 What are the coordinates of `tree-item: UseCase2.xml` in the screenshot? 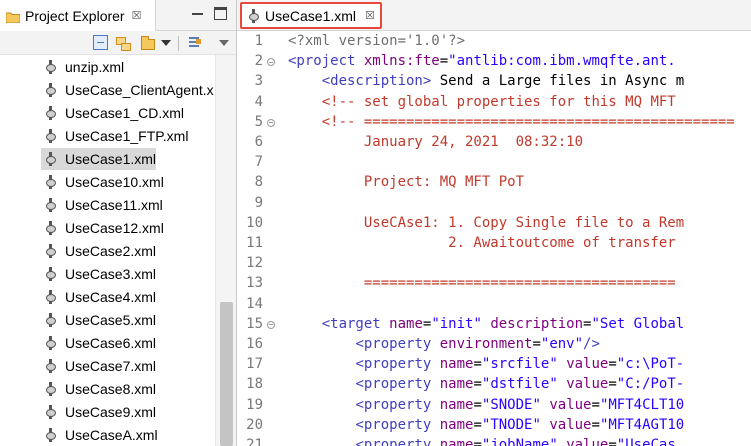 It's located at (98, 251).